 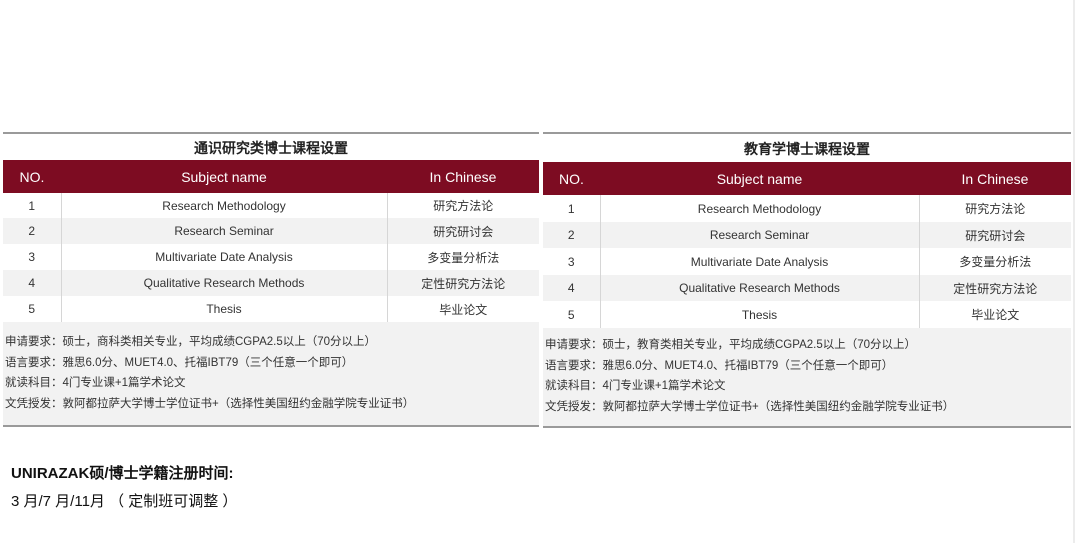 What do you see at coordinates (122, 473) in the screenshot?
I see `registration-title: UNIRAZAK硕/博士学籍注册时间:` at bounding box center [122, 473].